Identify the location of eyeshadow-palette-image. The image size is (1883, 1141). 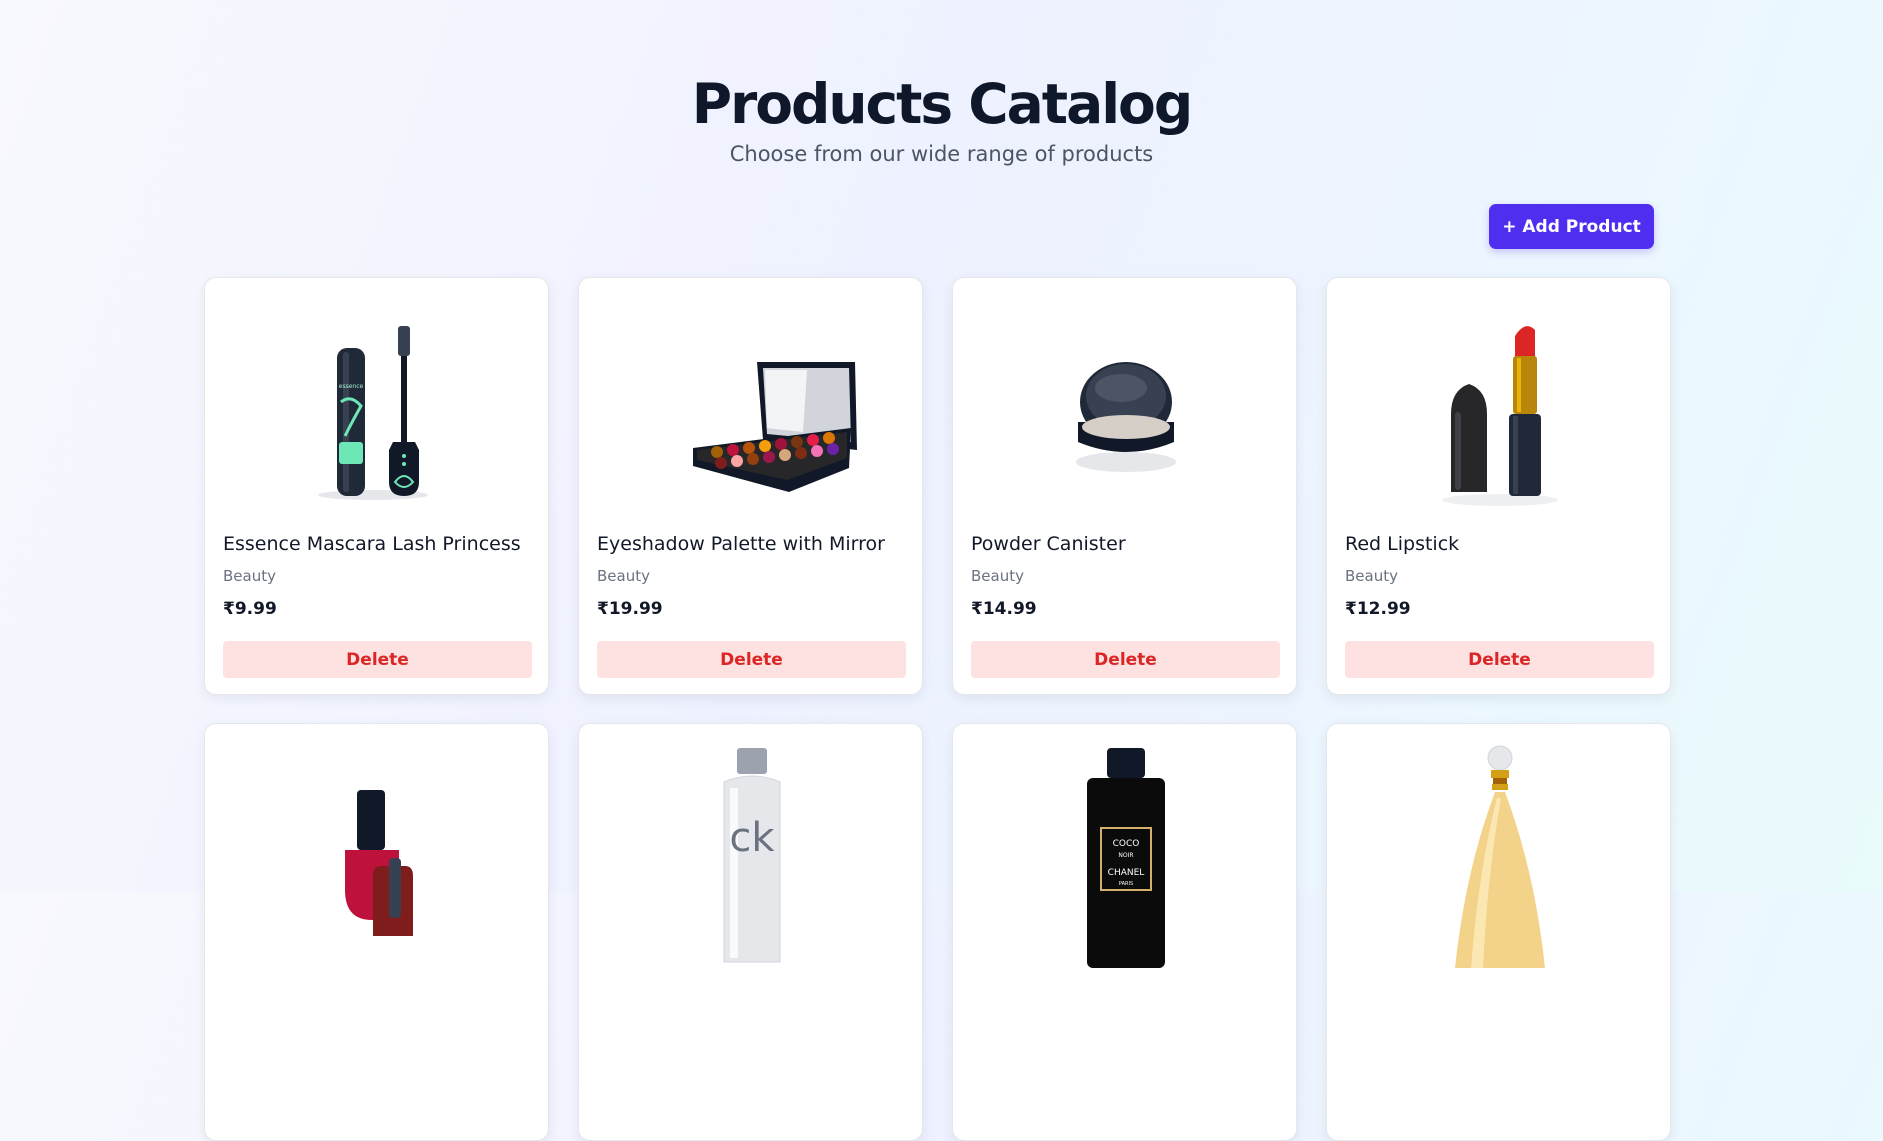
(751, 407).